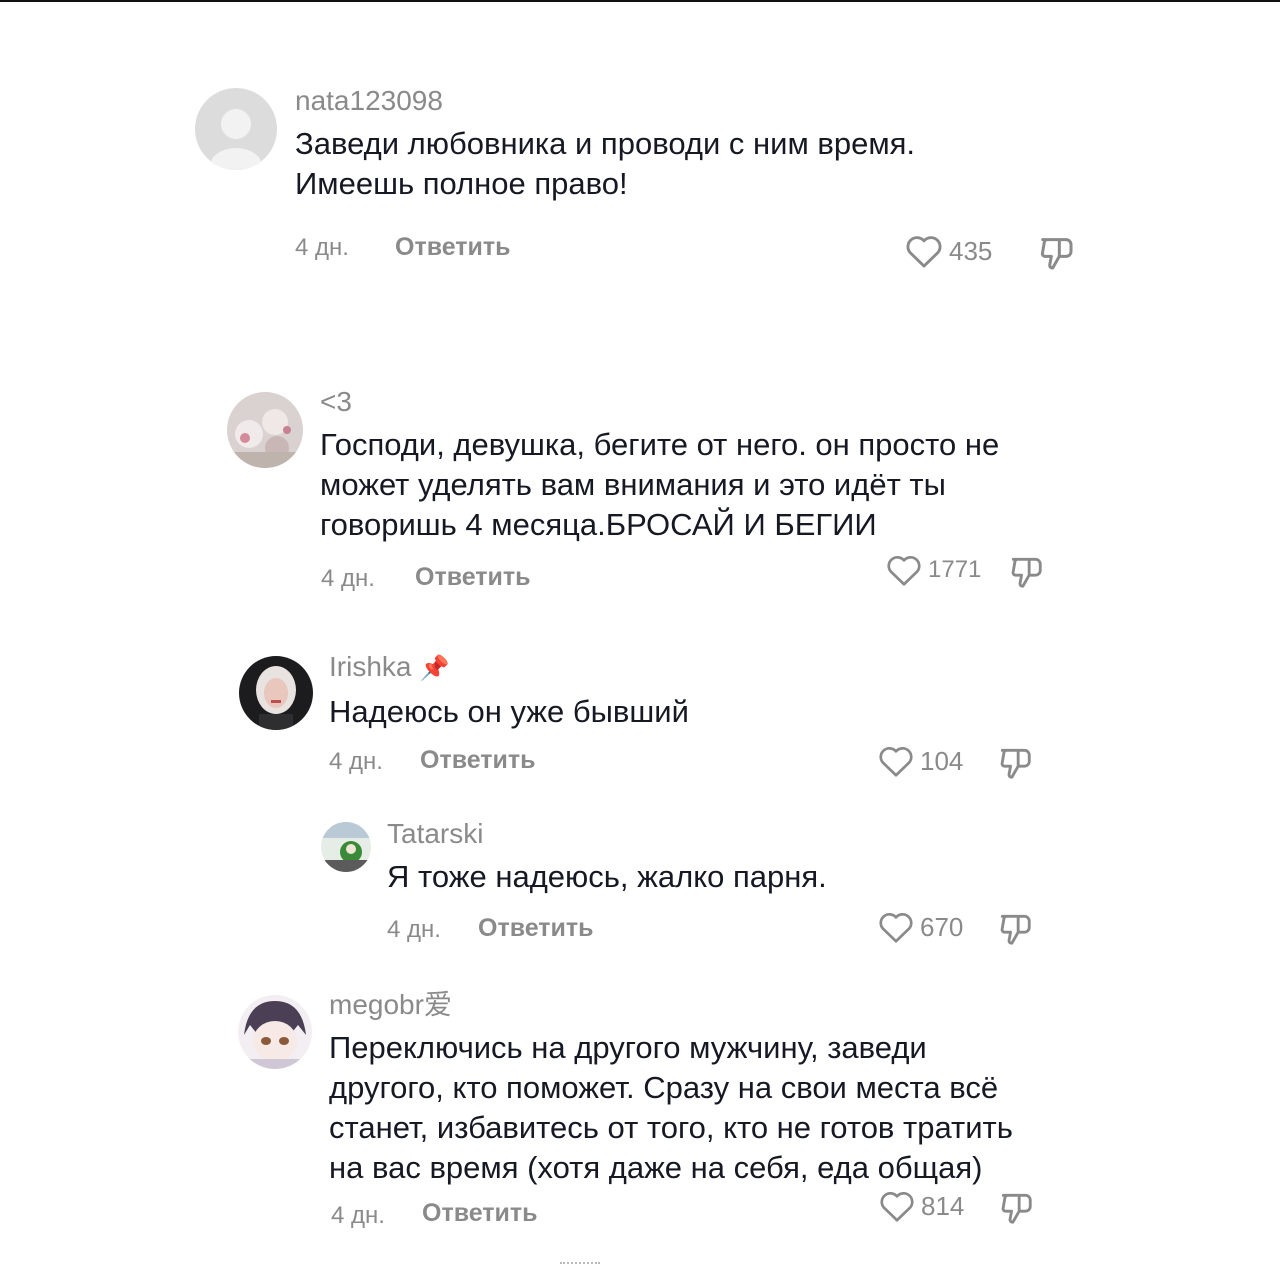 The height and width of the screenshot is (1280, 1280). I want to click on comment-text-line: Я тоже надеюсь, жалко парня., so click(607, 876).